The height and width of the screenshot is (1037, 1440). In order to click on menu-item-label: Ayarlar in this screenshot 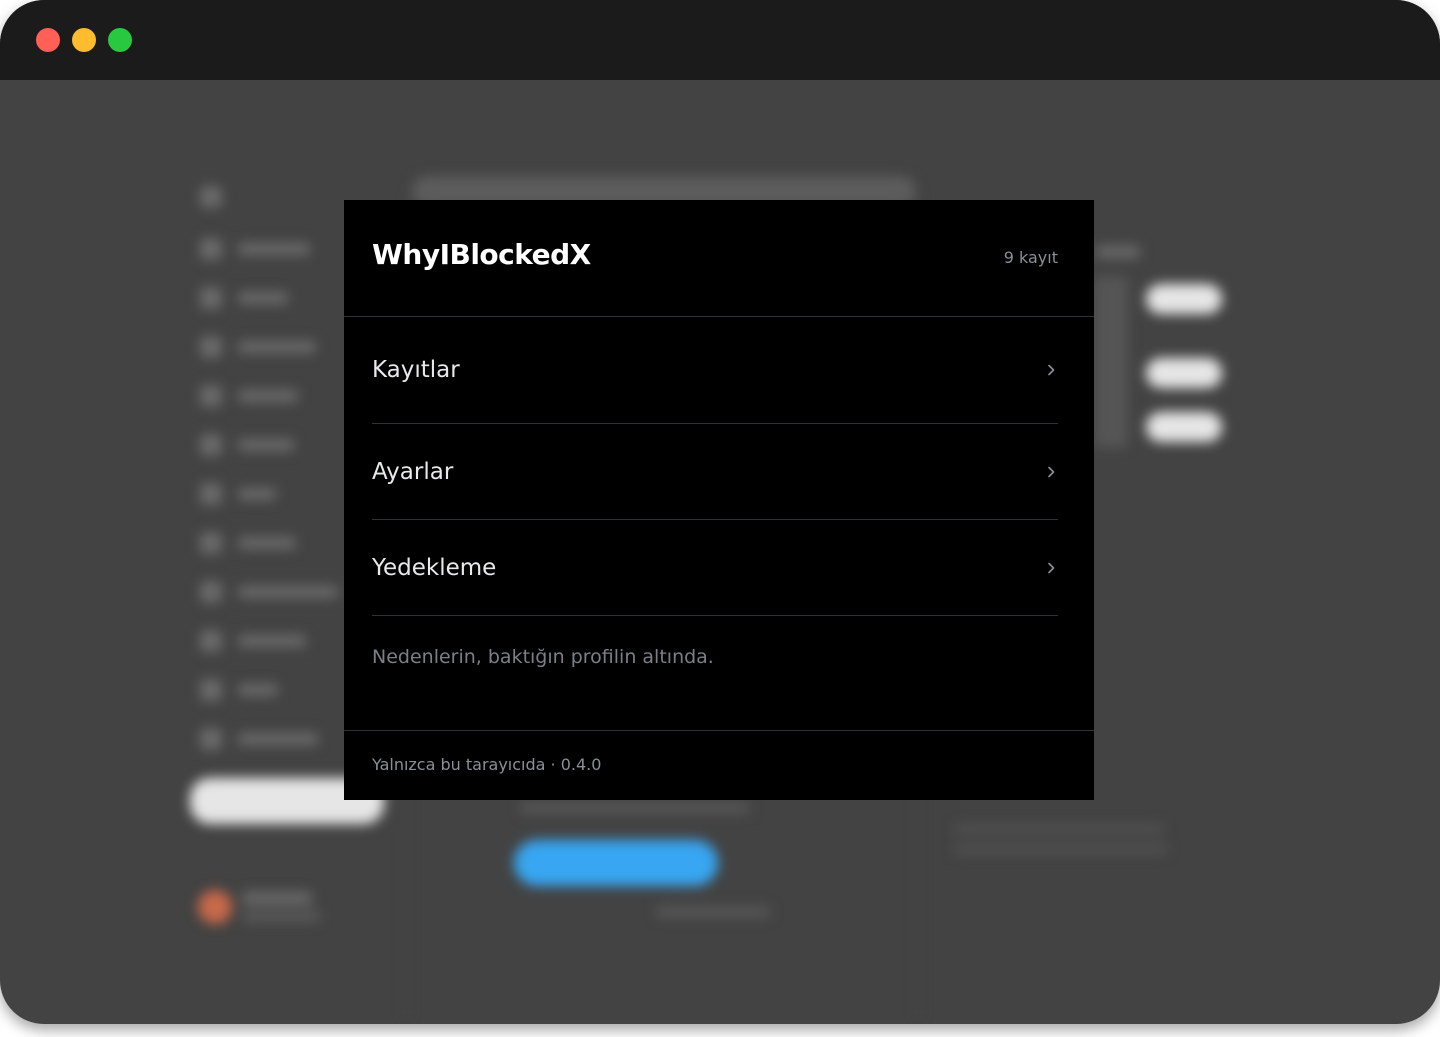, I will do `click(413, 471)`.